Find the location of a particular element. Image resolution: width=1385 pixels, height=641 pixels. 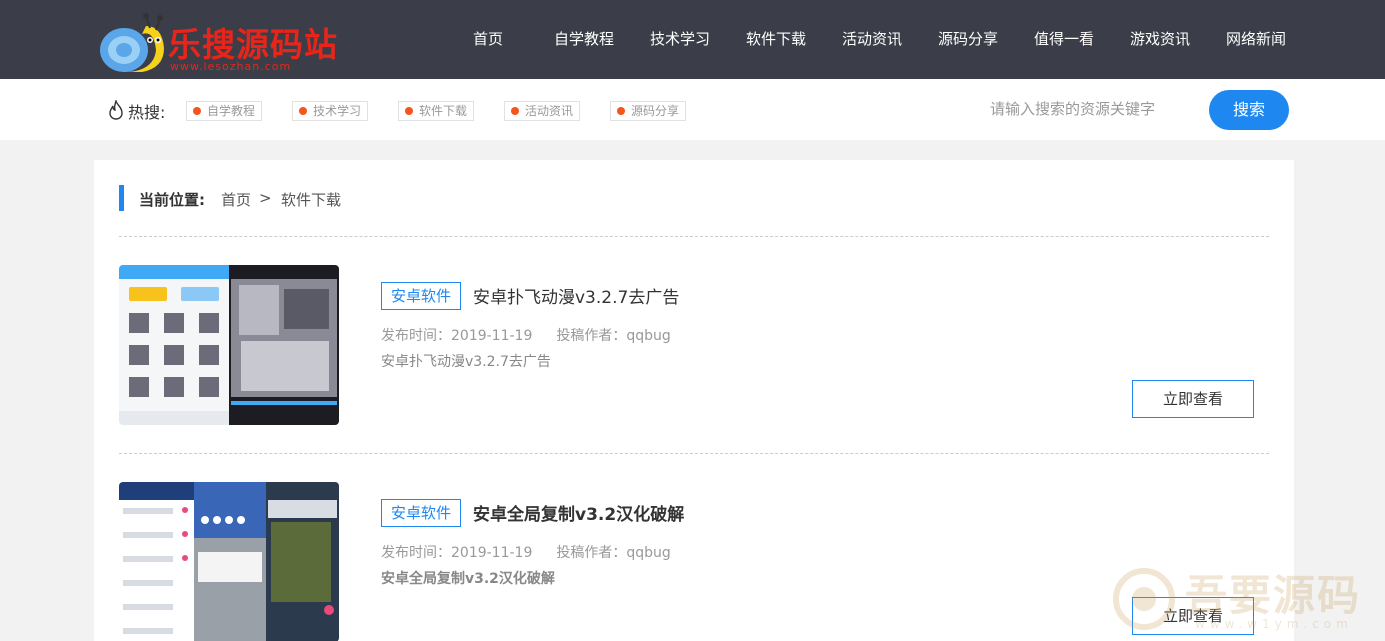

search-button: 搜索 is located at coordinates (1249, 110).